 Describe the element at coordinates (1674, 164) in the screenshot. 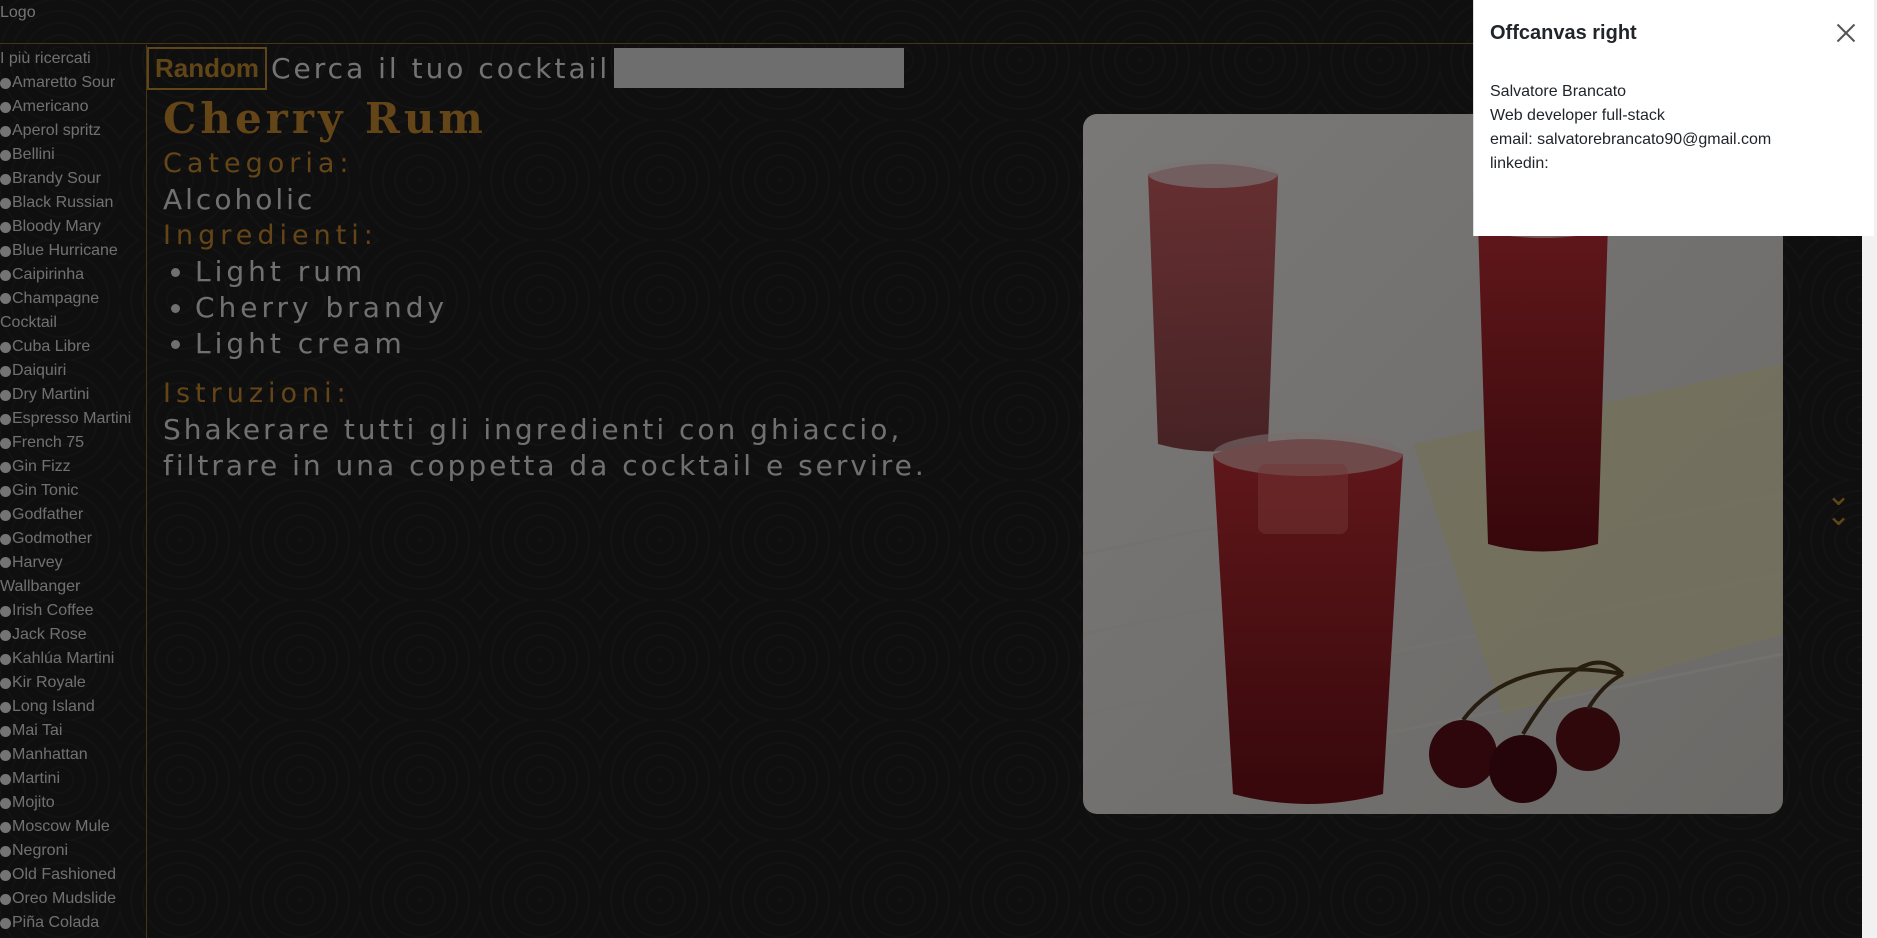

I see `author-linkedin: linkedin:` at that location.